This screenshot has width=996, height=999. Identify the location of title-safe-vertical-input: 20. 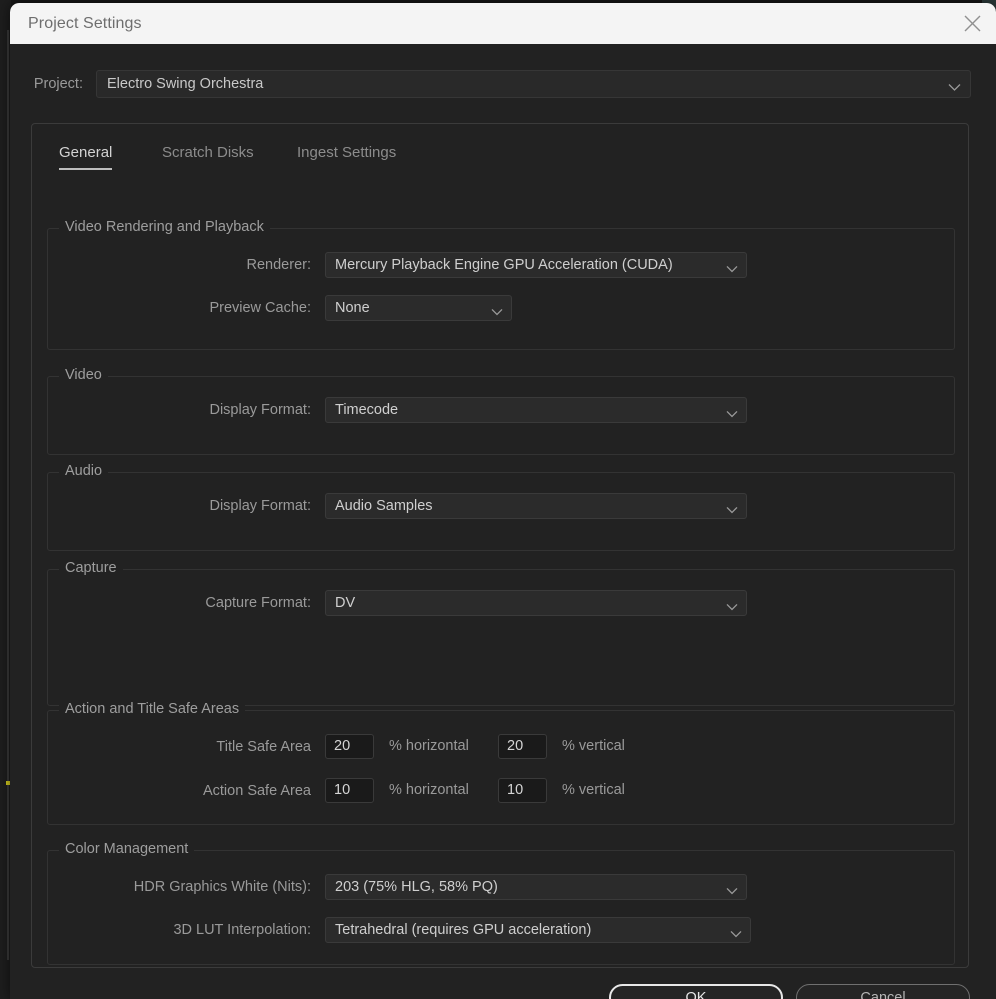
(522, 746).